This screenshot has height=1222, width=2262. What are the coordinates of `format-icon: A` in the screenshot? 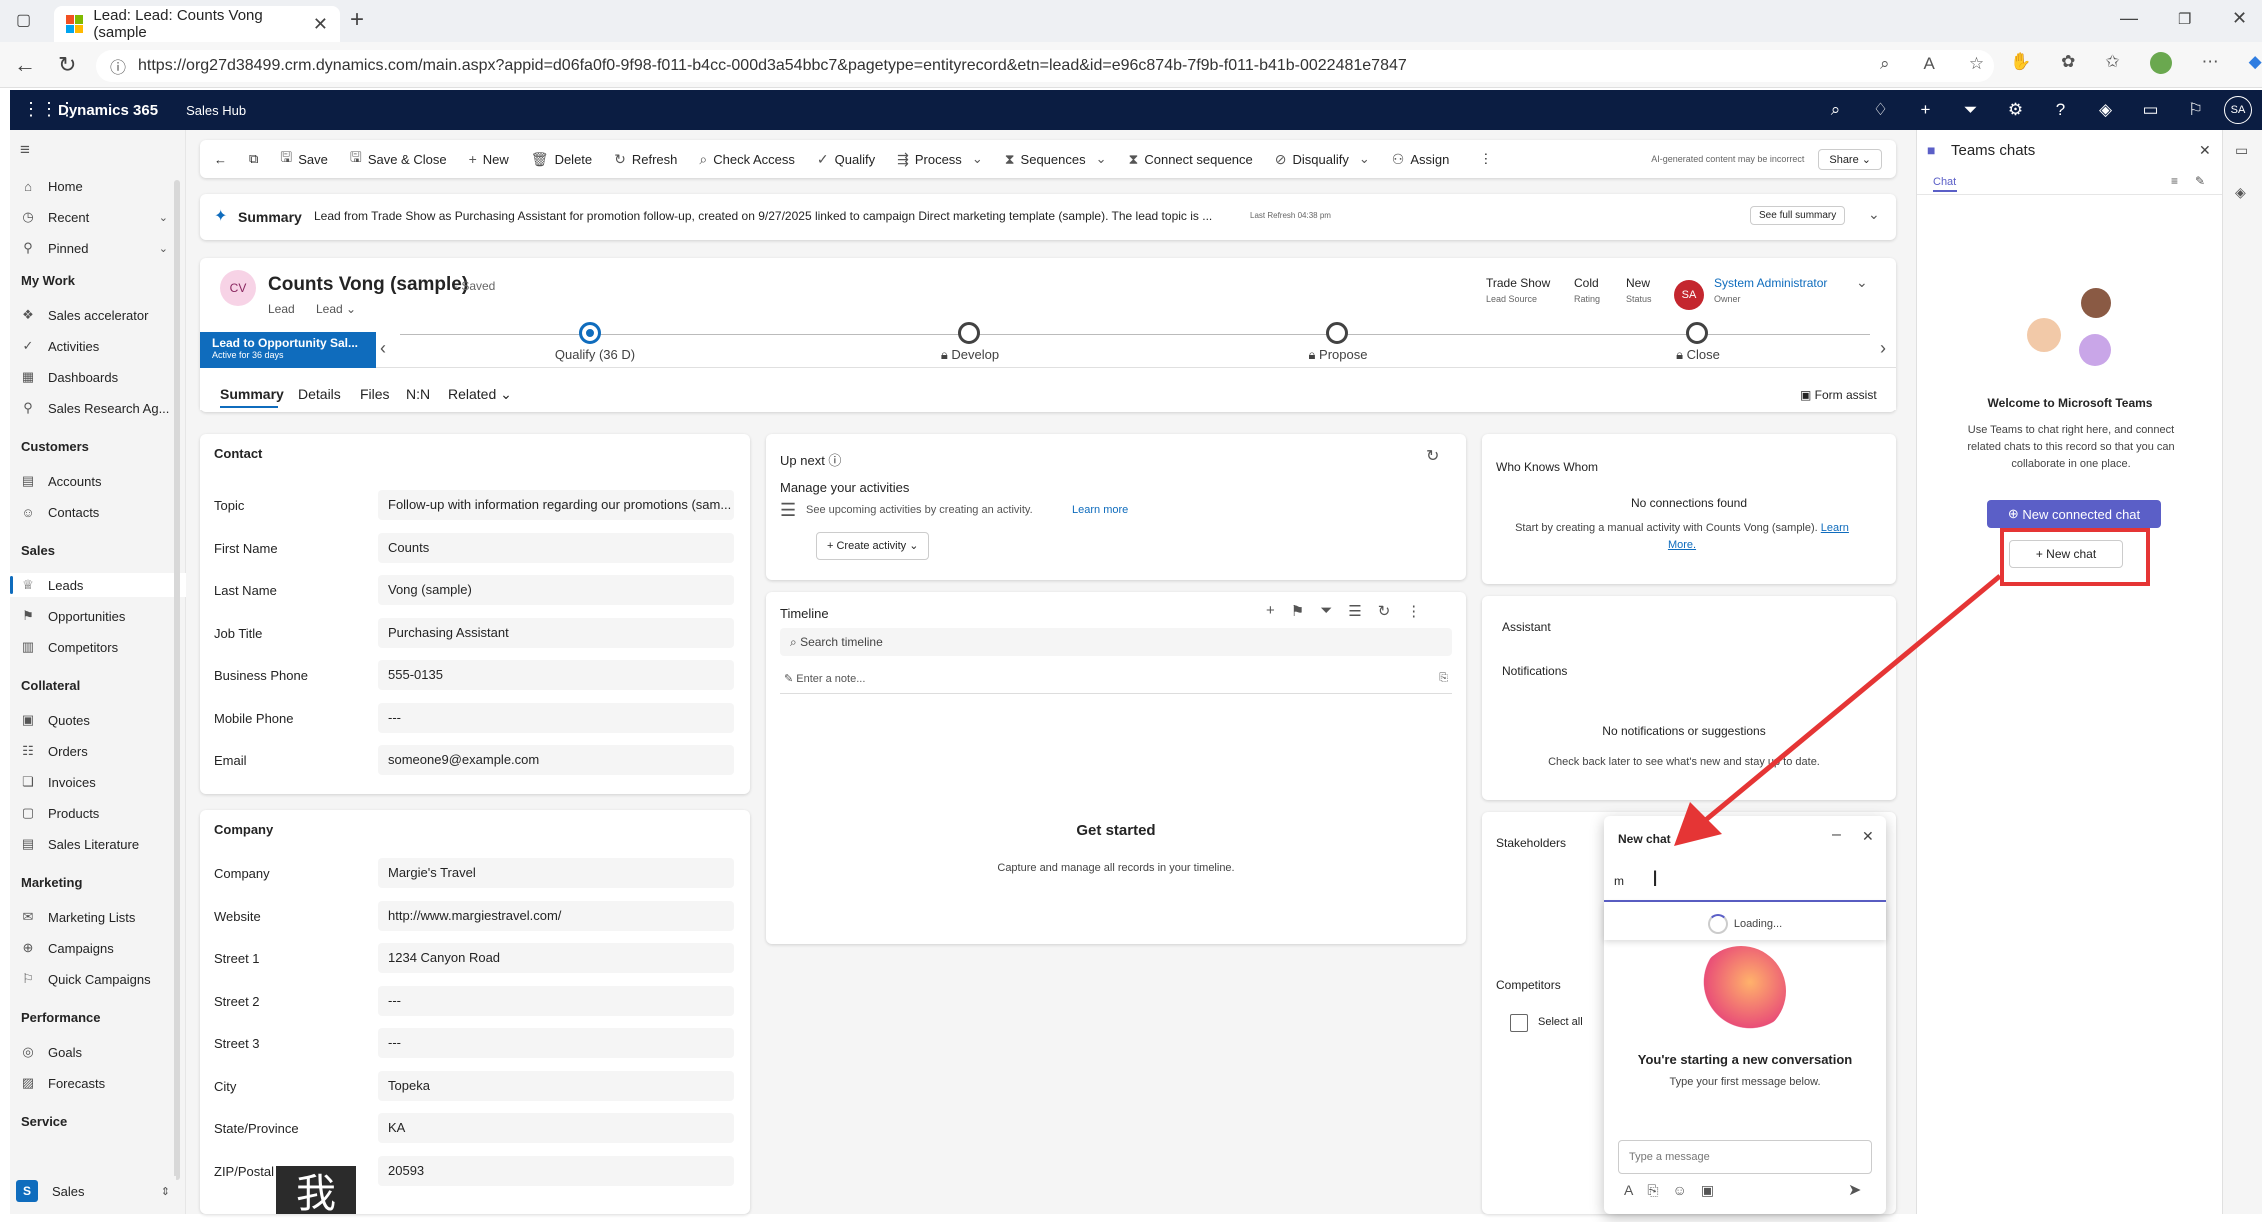 It's located at (1628, 1190).